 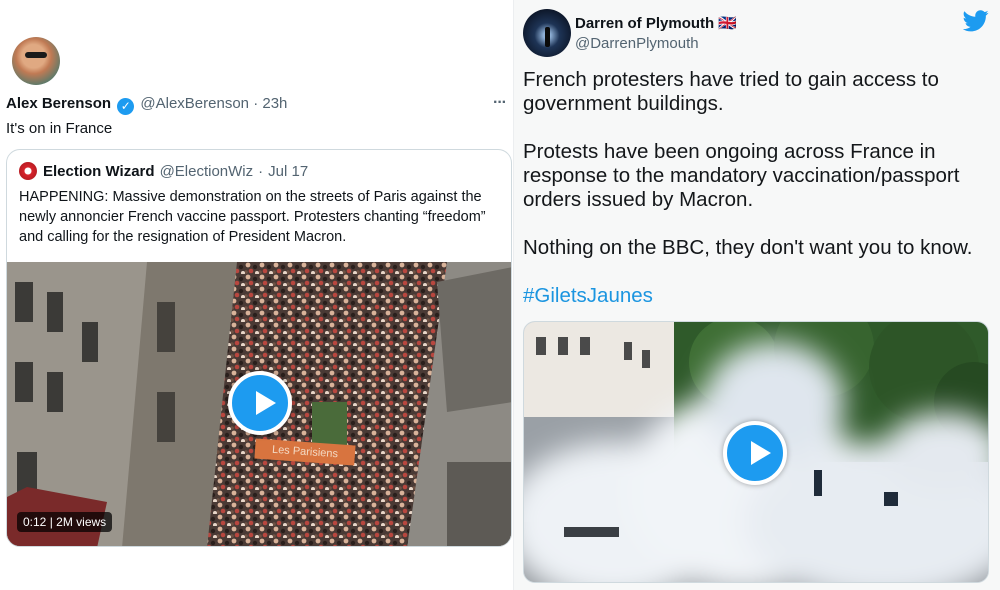 I want to click on tweet-time: 23h, so click(x=274, y=103).